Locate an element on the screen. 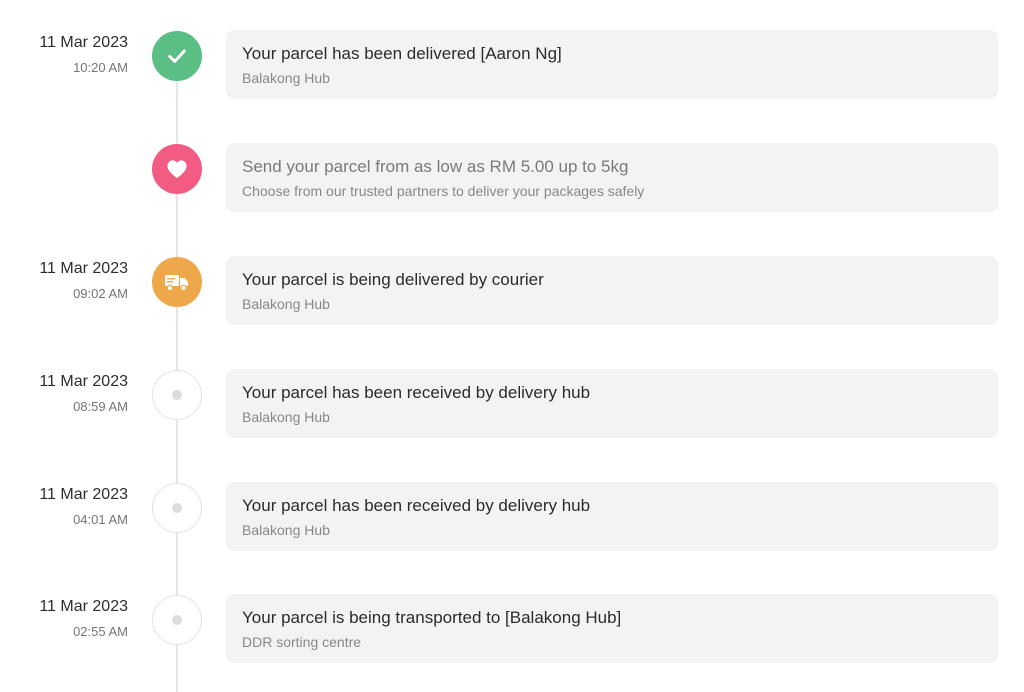  event-time: 10:20 AM is located at coordinates (100, 67).